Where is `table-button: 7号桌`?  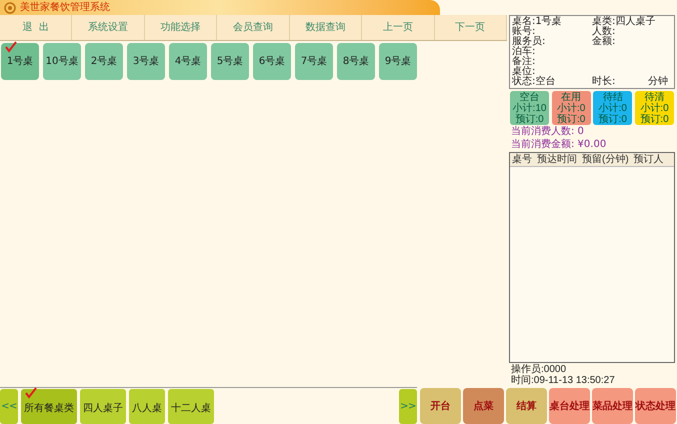 table-button: 7号桌 is located at coordinates (314, 61).